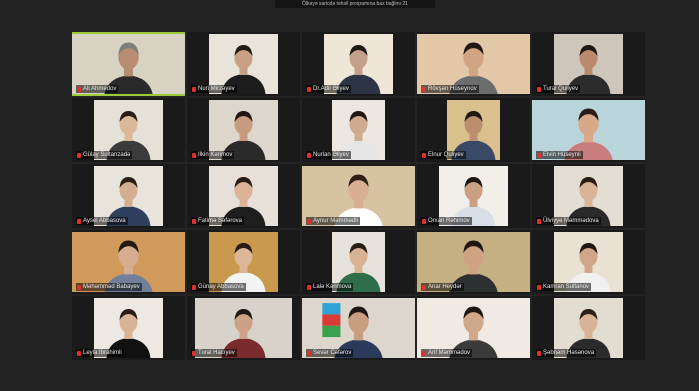 The width and height of the screenshot is (699, 391). I want to click on participant-nameplate: Kamran Sultanov, so click(564, 287).